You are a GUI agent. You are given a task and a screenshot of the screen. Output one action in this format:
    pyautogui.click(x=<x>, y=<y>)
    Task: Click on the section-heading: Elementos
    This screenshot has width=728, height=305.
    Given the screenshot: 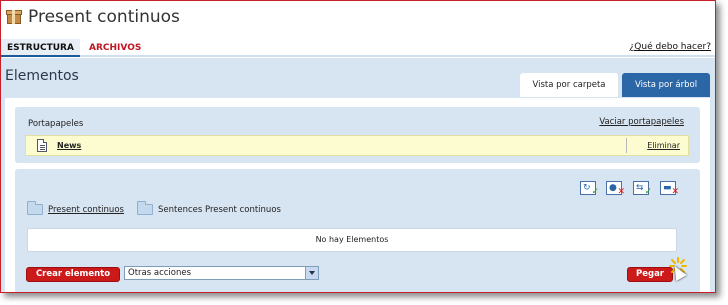 What is the action you would take?
    pyautogui.click(x=42, y=76)
    